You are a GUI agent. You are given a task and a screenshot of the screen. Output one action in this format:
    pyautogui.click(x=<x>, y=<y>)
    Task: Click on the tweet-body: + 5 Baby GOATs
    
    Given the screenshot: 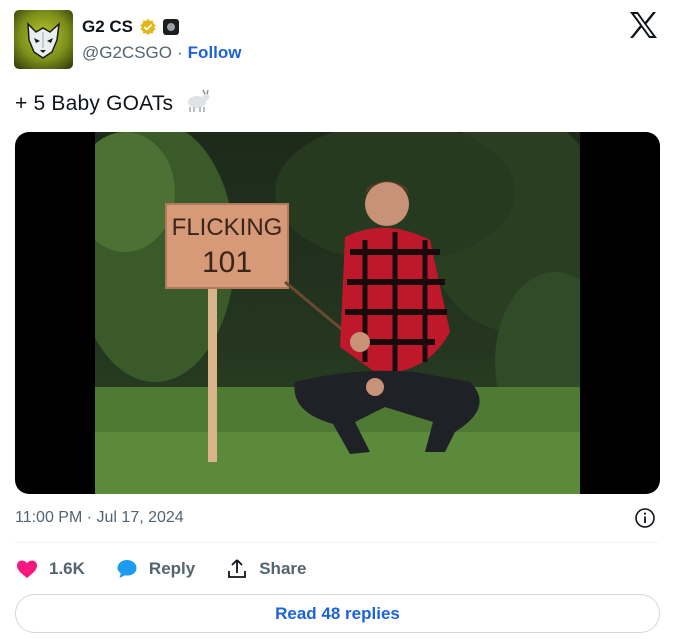 What is the action you would take?
    pyautogui.click(x=94, y=103)
    